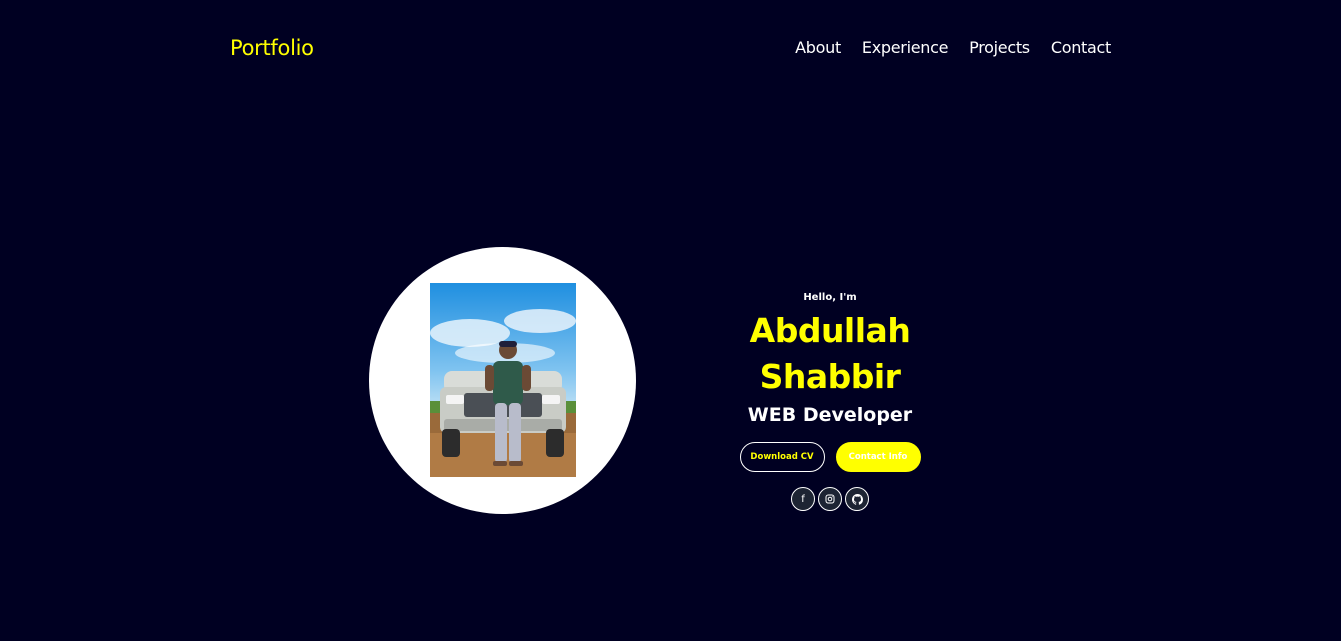  Describe the element at coordinates (953, 48) in the screenshot. I see `main-nav: About Experience Projects Contact` at that location.